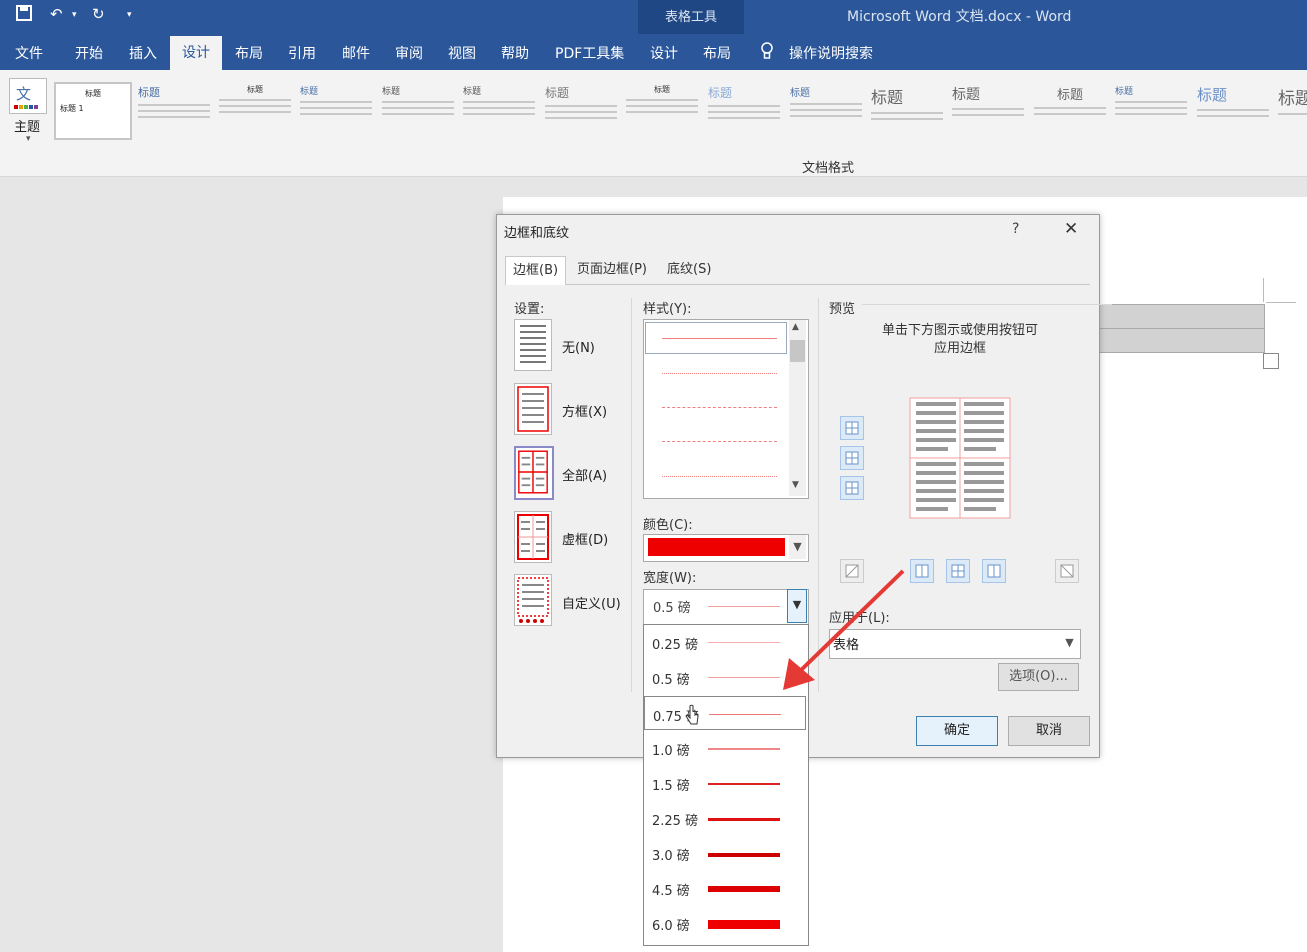 The image size is (1307, 952). What do you see at coordinates (842, 309) in the screenshot?
I see `preview-label: 预览` at bounding box center [842, 309].